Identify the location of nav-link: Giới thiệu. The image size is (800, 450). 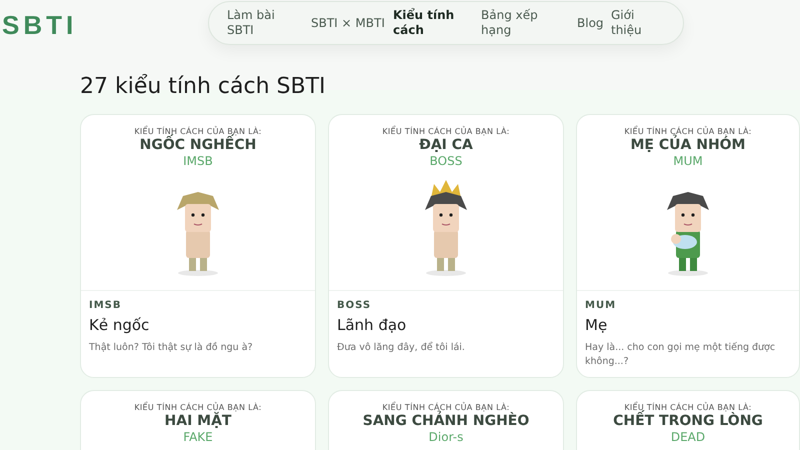
(637, 23).